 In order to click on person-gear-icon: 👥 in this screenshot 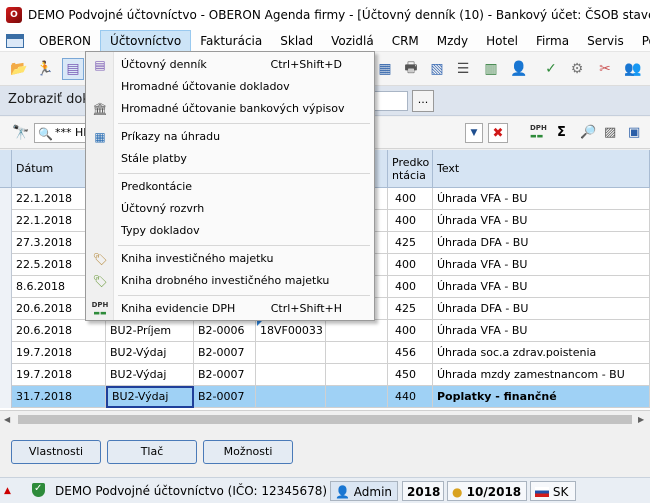, I will do `click(633, 69)`.